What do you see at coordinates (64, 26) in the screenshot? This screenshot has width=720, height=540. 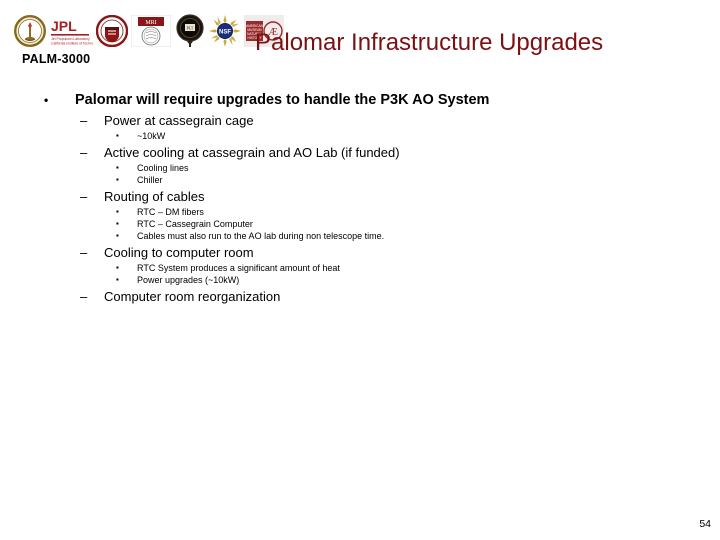 I see `svg-text: JPL` at bounding box center [64, 26].